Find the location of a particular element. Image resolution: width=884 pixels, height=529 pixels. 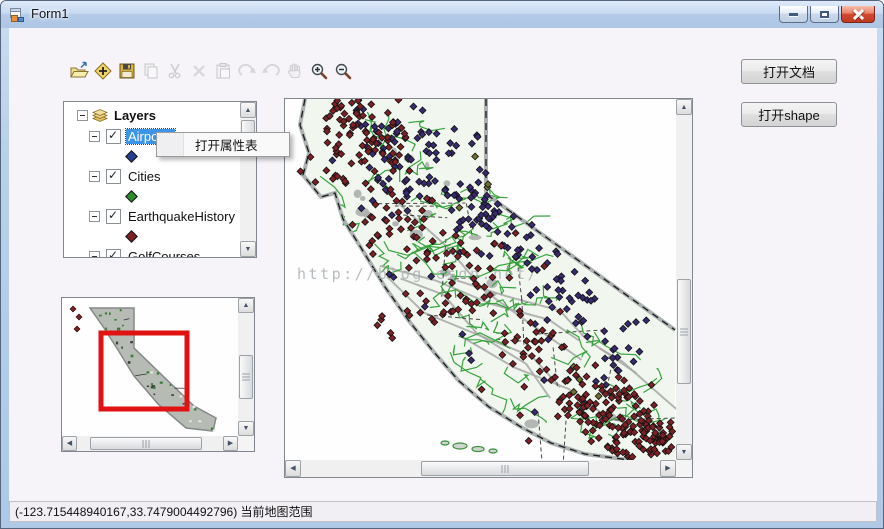

minimize-button is located at coordinates (793, 14).